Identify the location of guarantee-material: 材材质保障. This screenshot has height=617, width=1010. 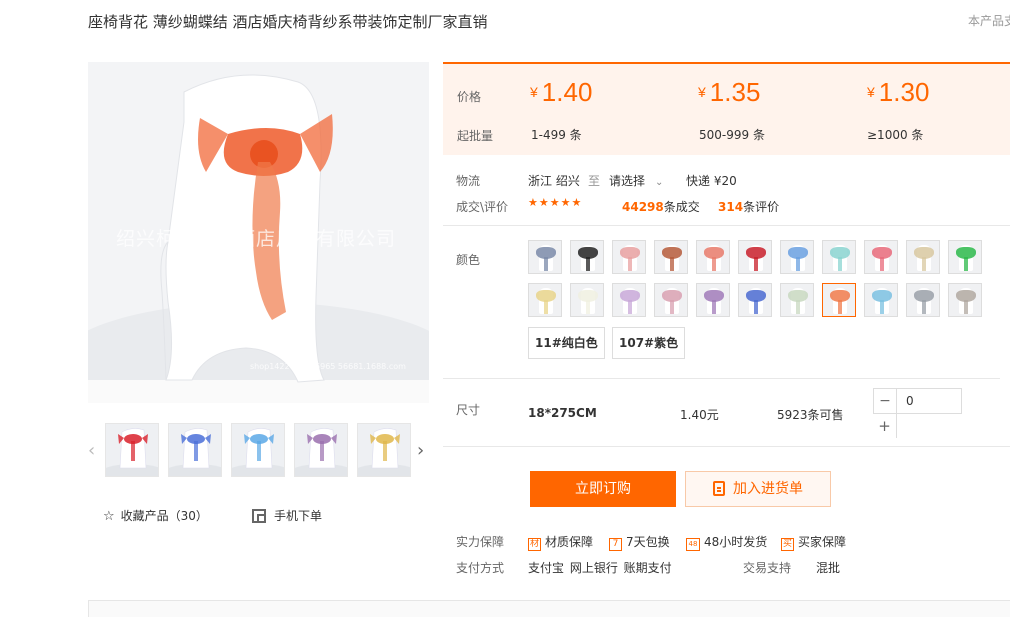
(560, 542).